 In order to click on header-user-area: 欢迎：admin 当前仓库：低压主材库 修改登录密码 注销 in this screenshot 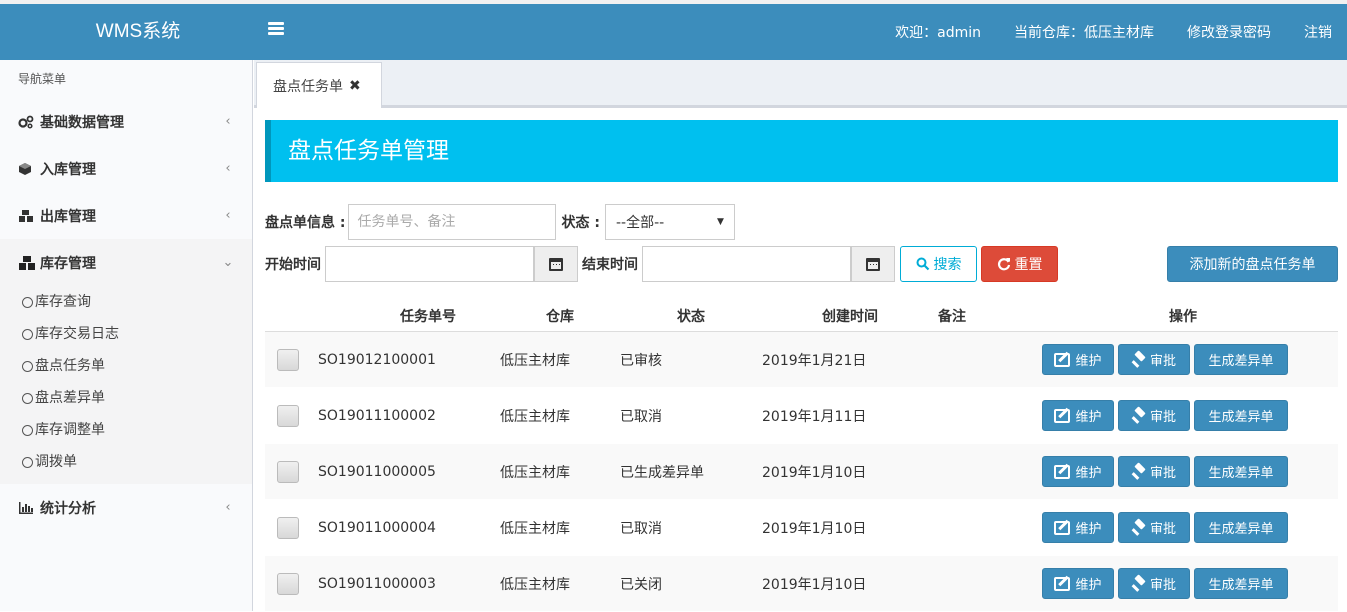, I will do `click(1121, 32)`.